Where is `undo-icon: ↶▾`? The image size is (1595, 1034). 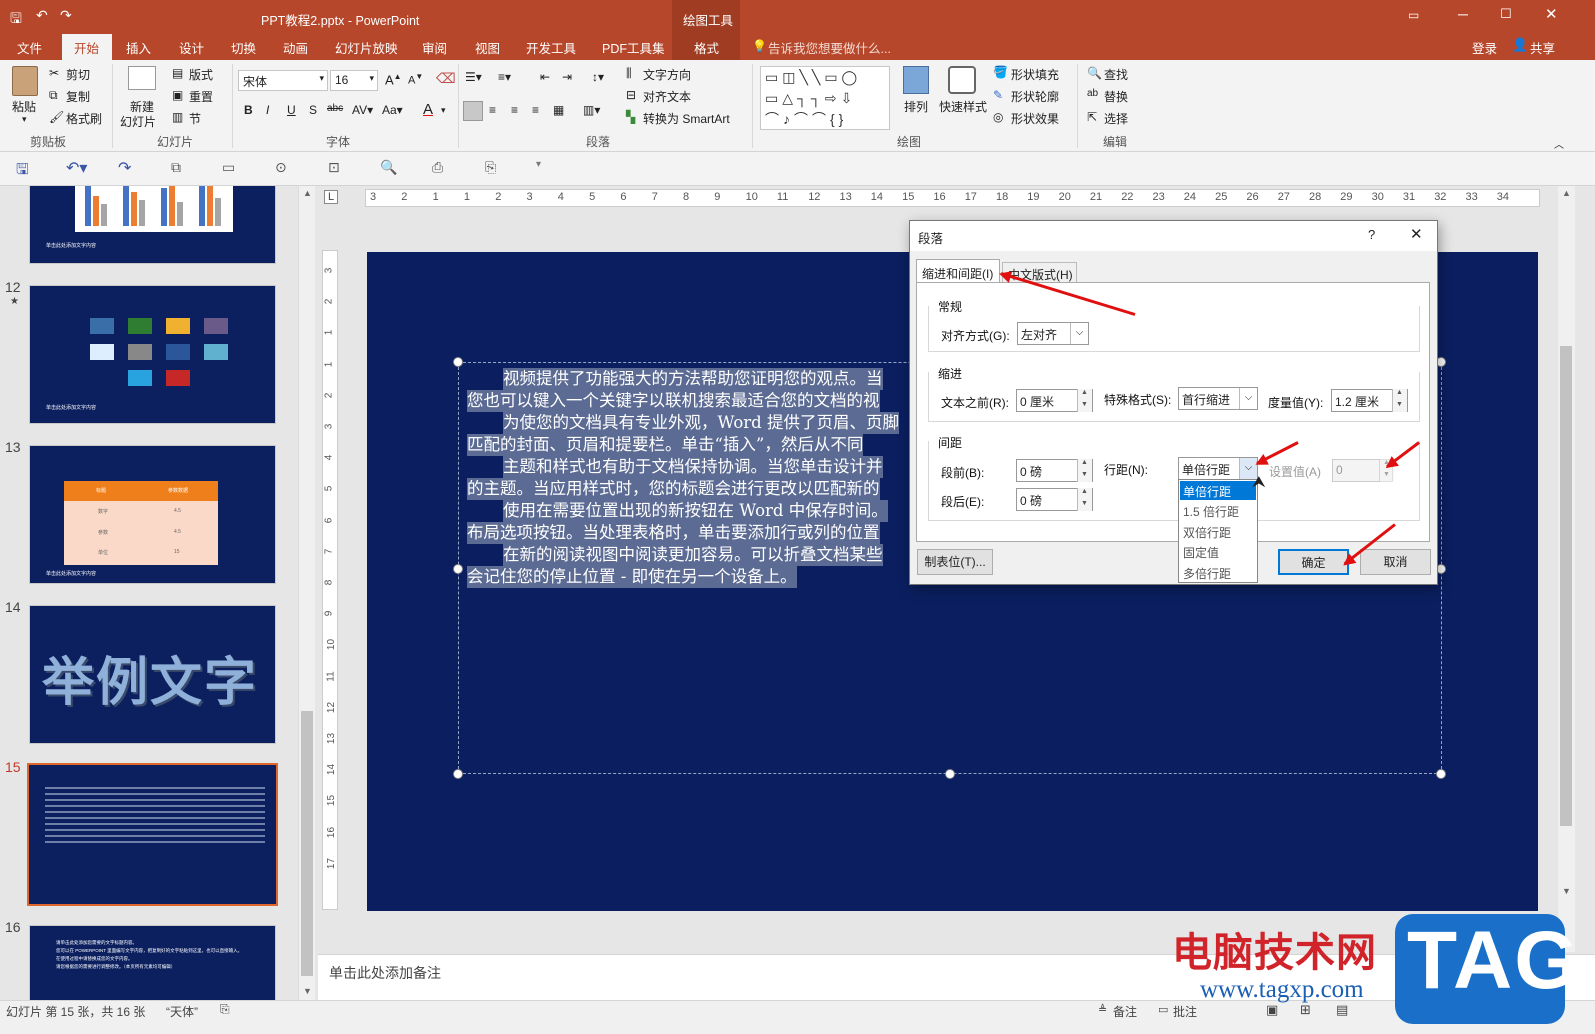
undo-icon: ↶▾ is located at coordinates (76, 168).